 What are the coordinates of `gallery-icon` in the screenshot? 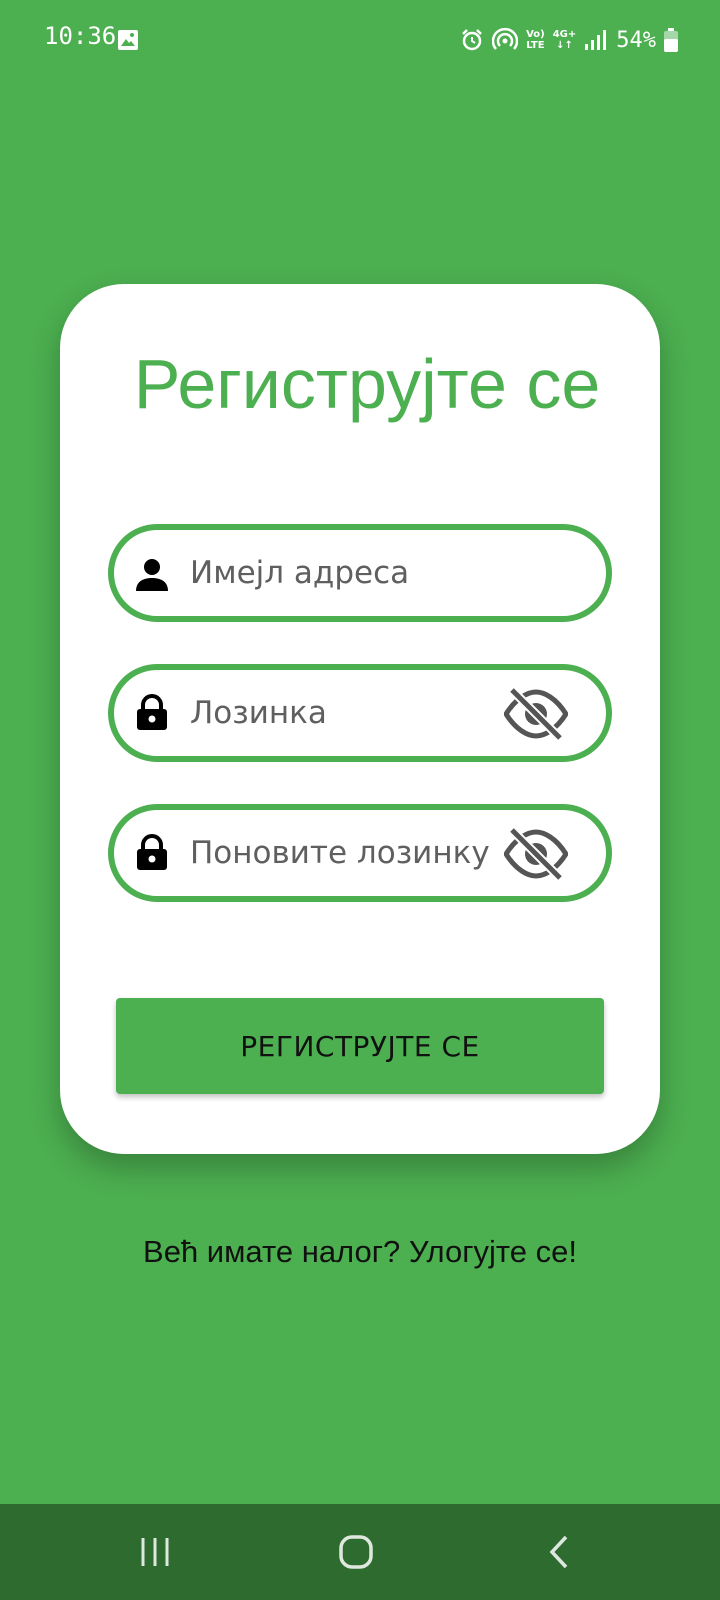 It's located at (128, 40).